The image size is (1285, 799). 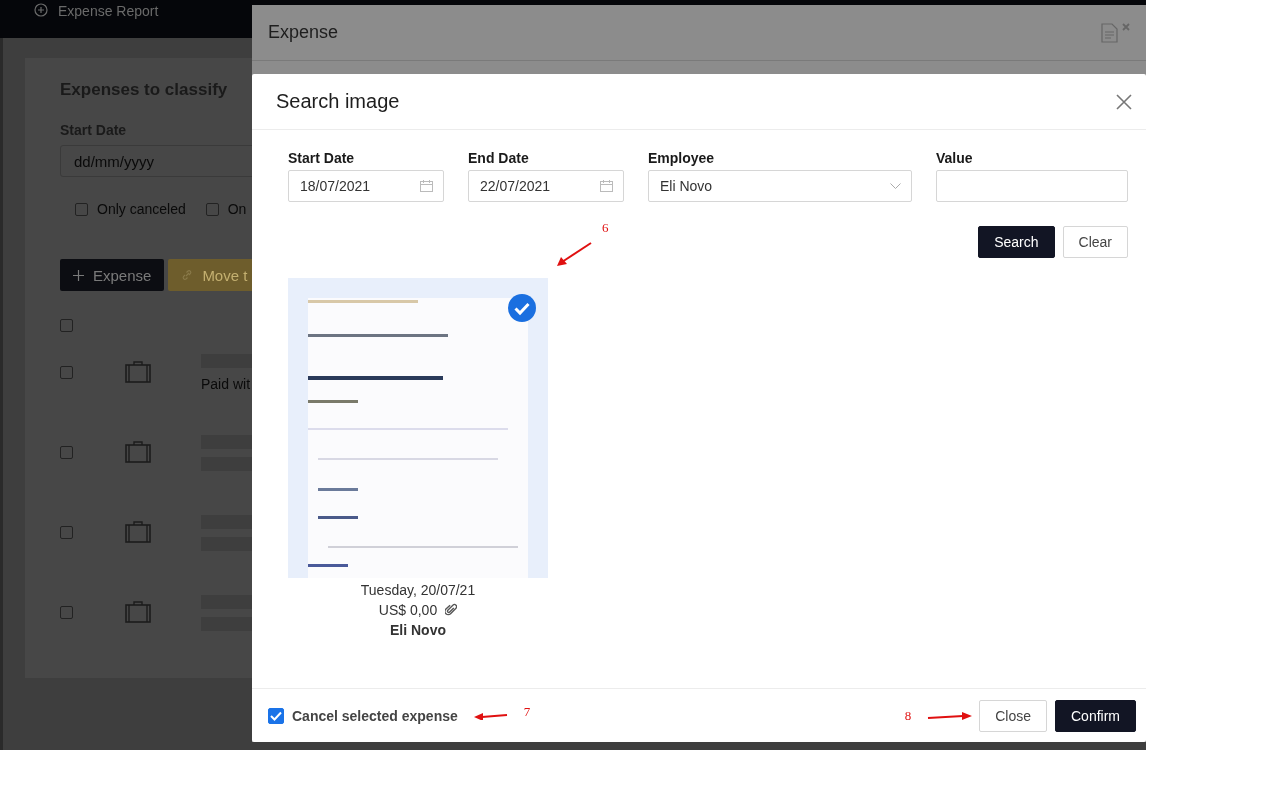 I want to click on checkbox-label: Only canceled, so click(x=141, y=209).